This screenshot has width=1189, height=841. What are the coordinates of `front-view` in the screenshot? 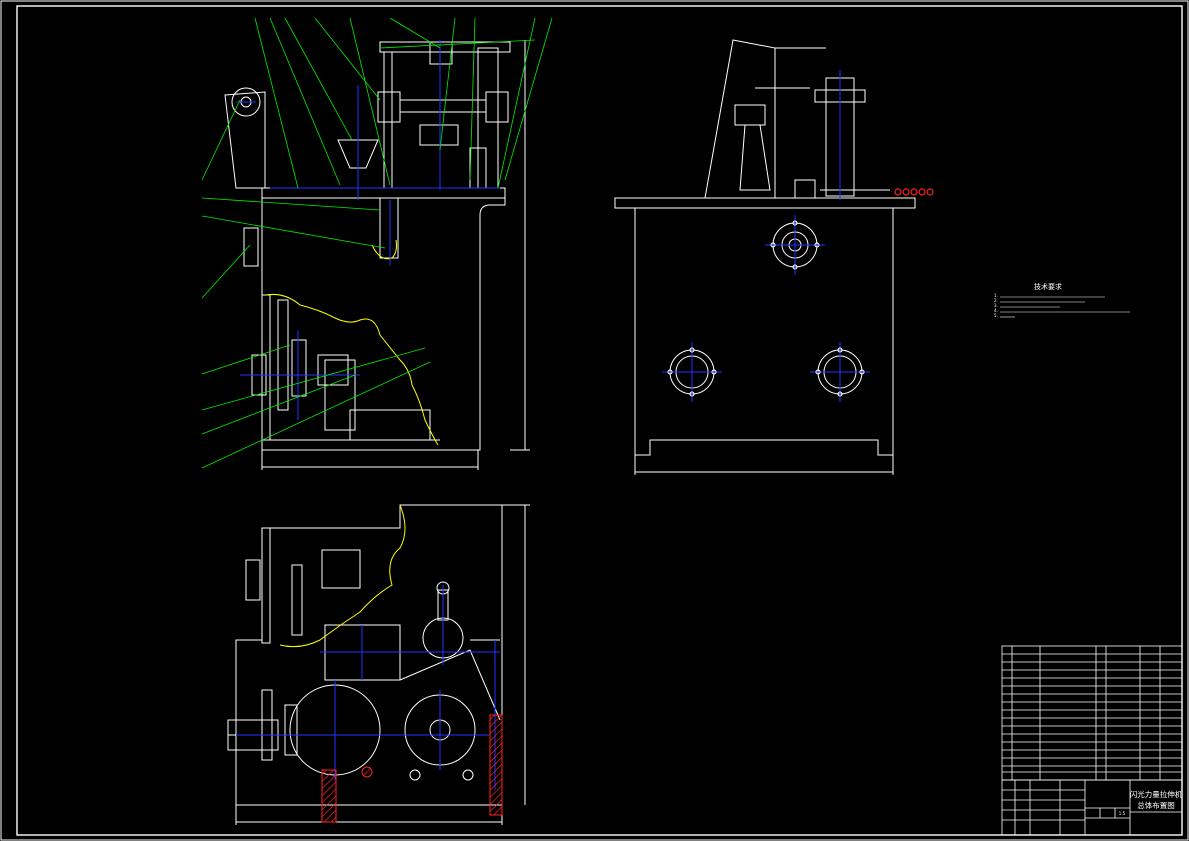 It's located at (377, 255).